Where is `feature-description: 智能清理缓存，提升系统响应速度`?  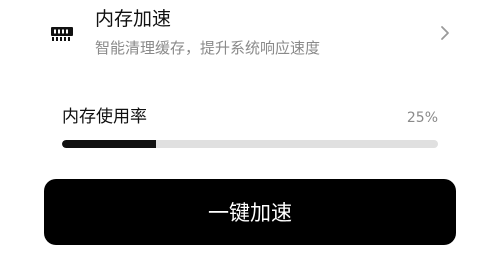
feature-description: 智能清理缓存，提升系统响应速度 is located at coordinates (208, 48).